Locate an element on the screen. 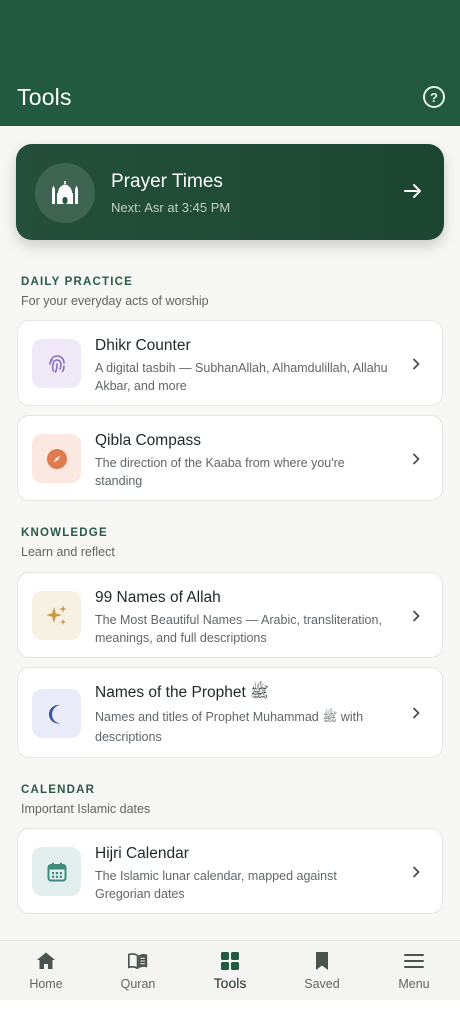  section-label-calendar: CALENDAR is located at coordinates (58, 790).